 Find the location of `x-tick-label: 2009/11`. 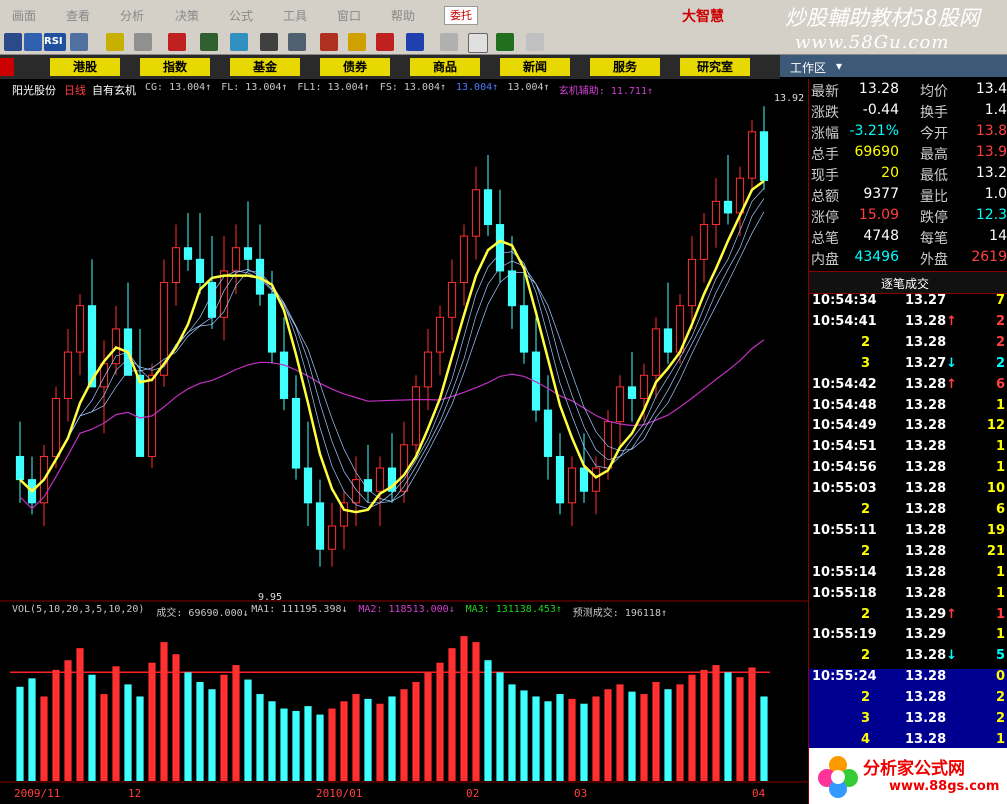

x-tick-label: 2009/11 is located at coordinates (37, 793).